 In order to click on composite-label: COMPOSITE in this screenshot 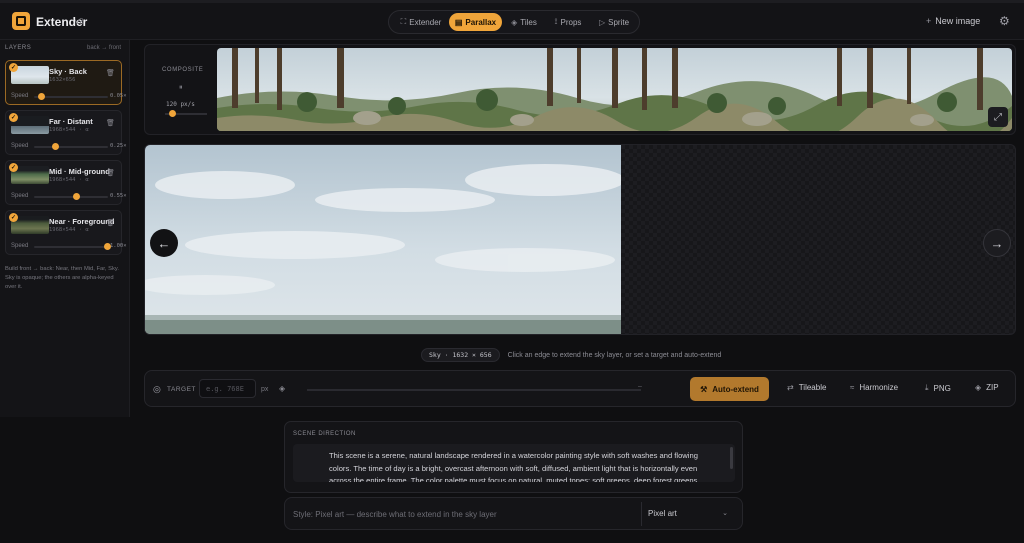, I will do `click(183, 70)`.